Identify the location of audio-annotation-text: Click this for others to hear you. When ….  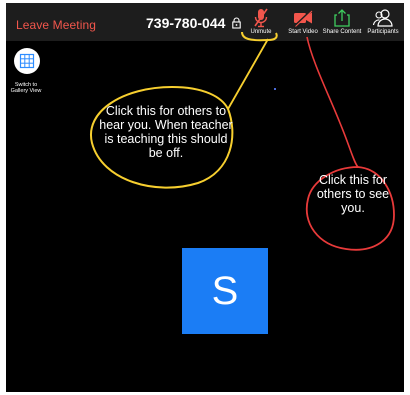
(166, 132).